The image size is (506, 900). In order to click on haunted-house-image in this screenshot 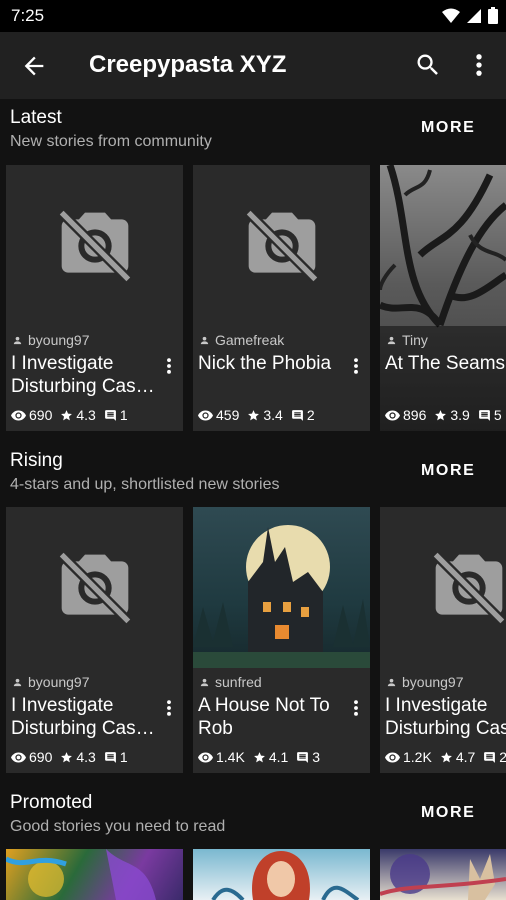, I will do `click(281, 596)`.